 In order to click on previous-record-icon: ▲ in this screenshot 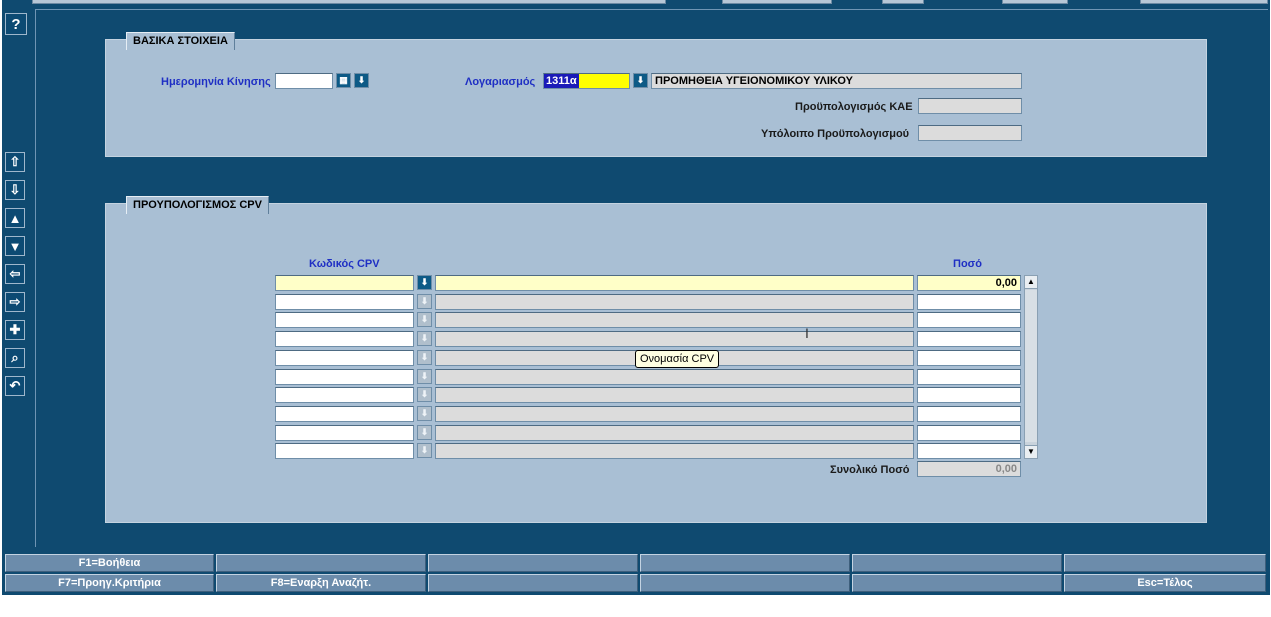, I will do `click(15, 218)`.